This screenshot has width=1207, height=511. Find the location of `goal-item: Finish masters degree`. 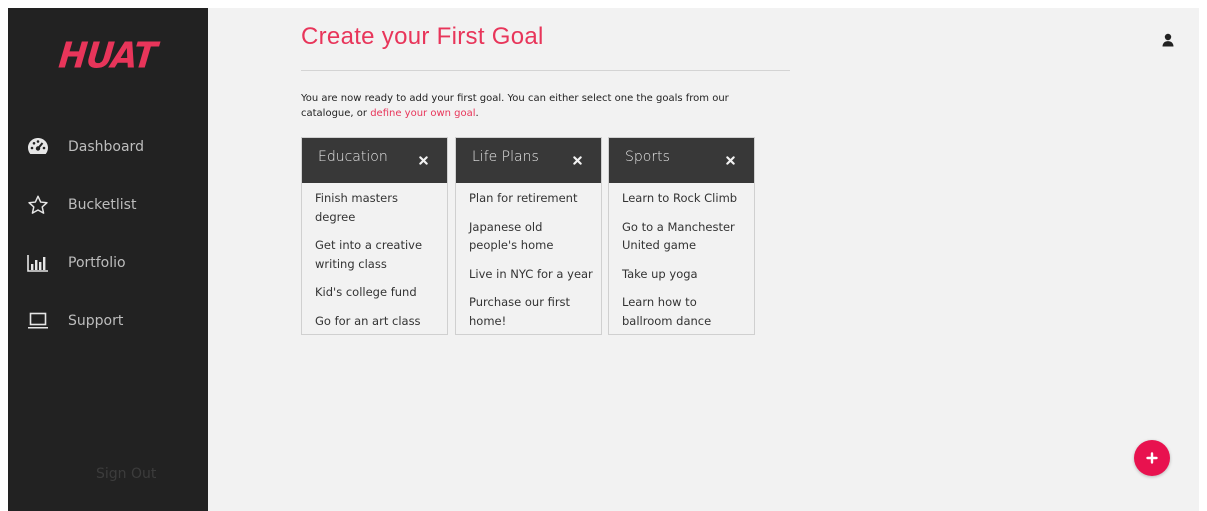

goal-item: Finish masters degree is located at coordinates (377, 207).